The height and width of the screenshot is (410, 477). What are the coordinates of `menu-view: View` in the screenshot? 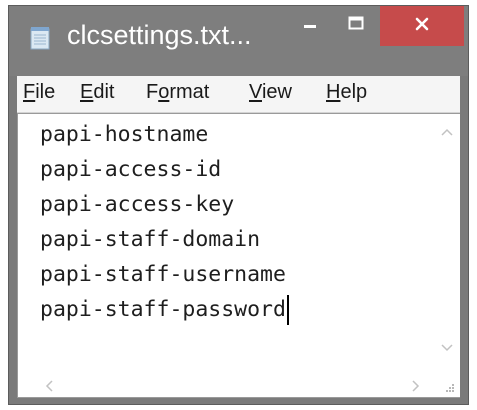 It's located at (270, 92).